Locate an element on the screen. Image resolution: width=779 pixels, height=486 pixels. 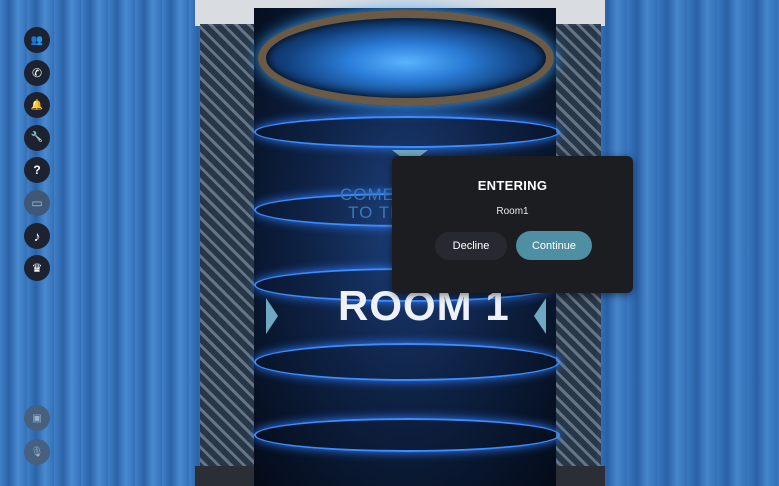
decline-button: Decline is located at coordinates (471, 246).